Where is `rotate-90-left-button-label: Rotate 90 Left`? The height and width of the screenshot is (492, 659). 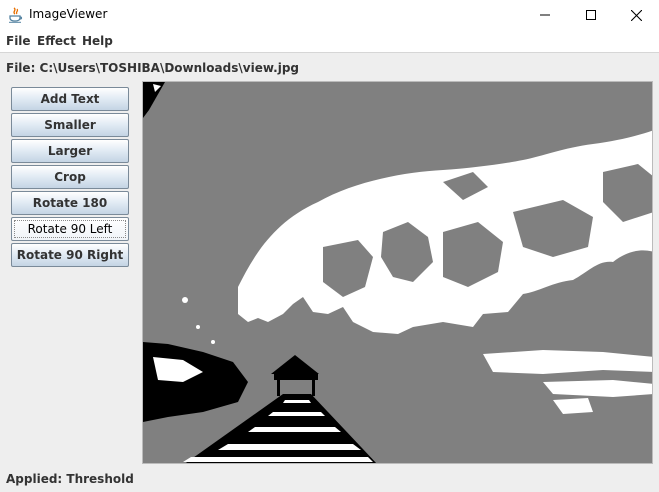
rotate-90-left-button-label: Rotate 90 Left is located at coordinates (70, 229).